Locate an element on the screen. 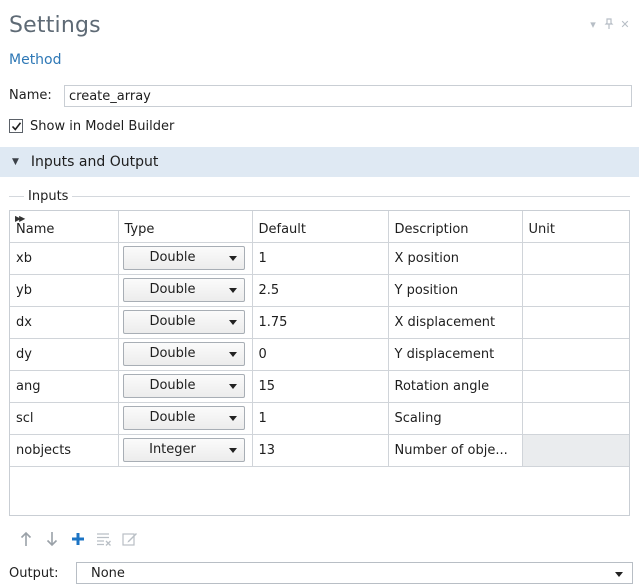 The image size is (639, 586). cell-description: Y displacement is located at coordinates (455, 354).